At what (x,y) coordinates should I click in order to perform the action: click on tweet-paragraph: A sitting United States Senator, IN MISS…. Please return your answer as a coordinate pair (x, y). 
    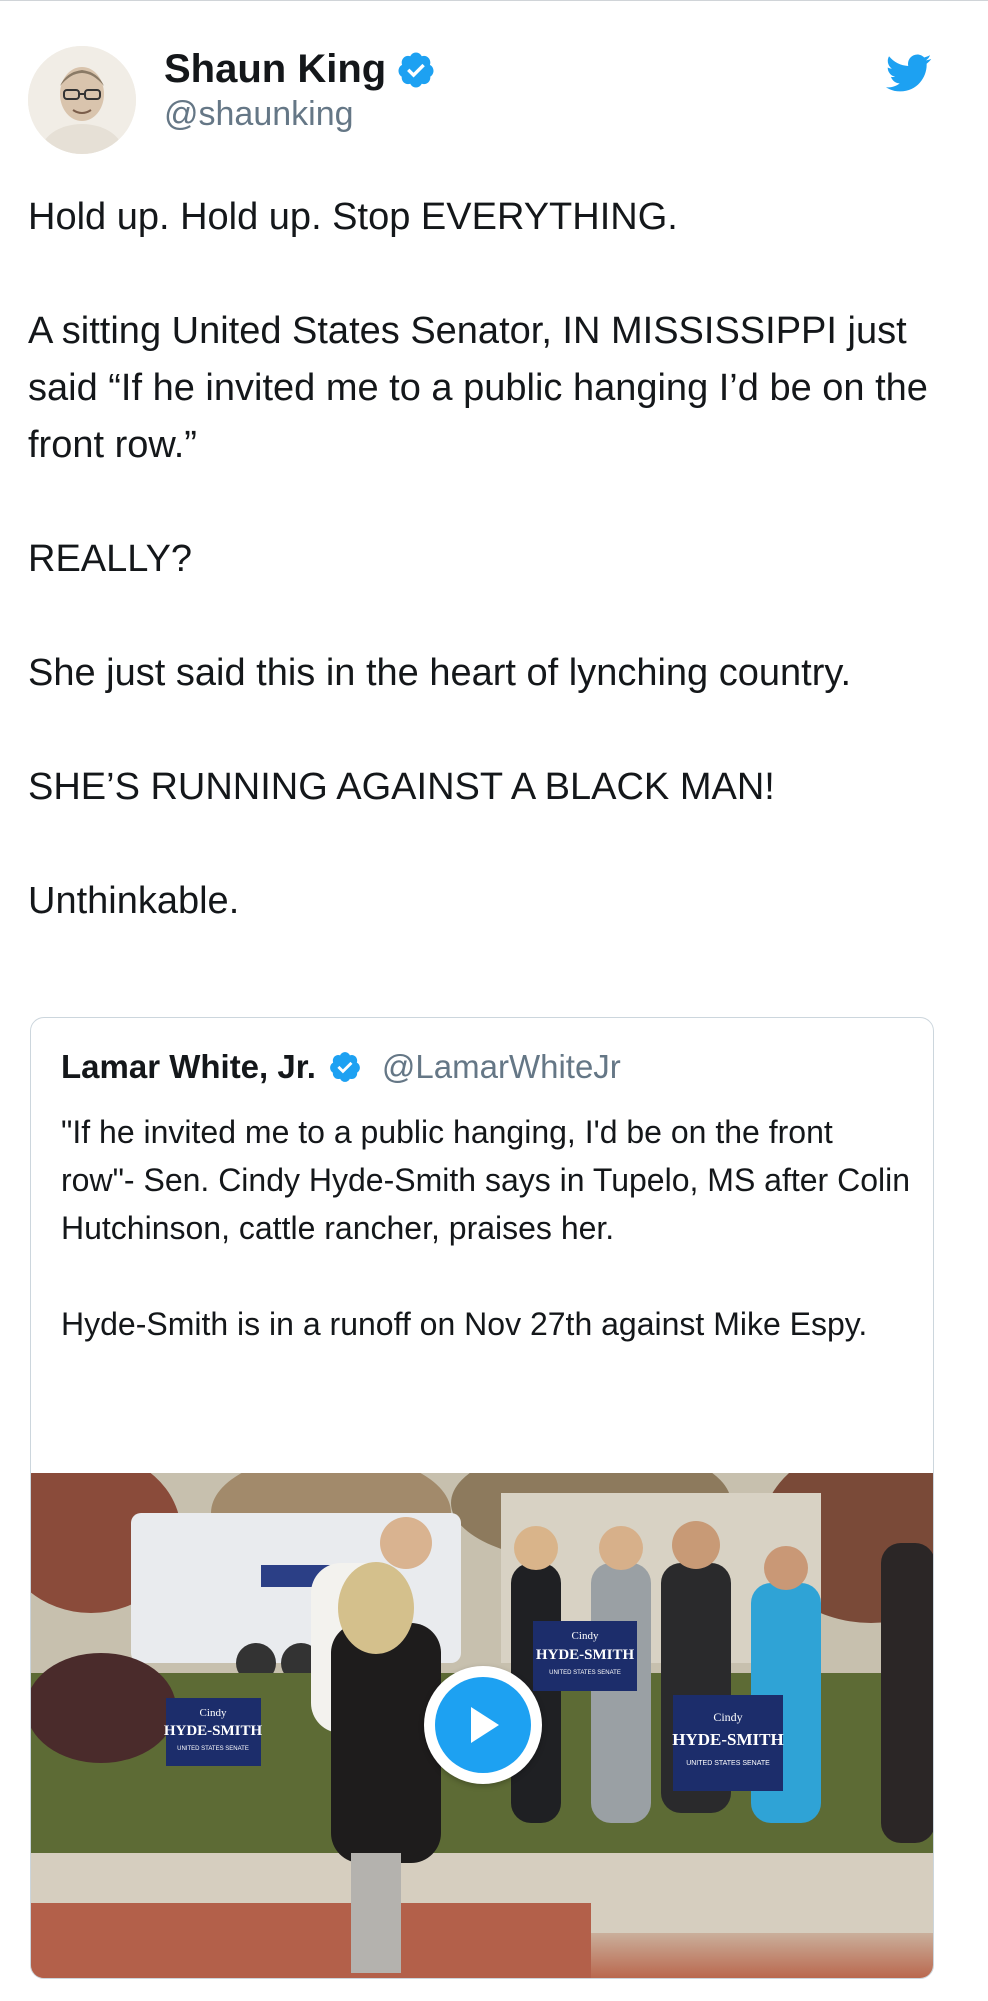
    Looking at the image, I should click on (478, 388).